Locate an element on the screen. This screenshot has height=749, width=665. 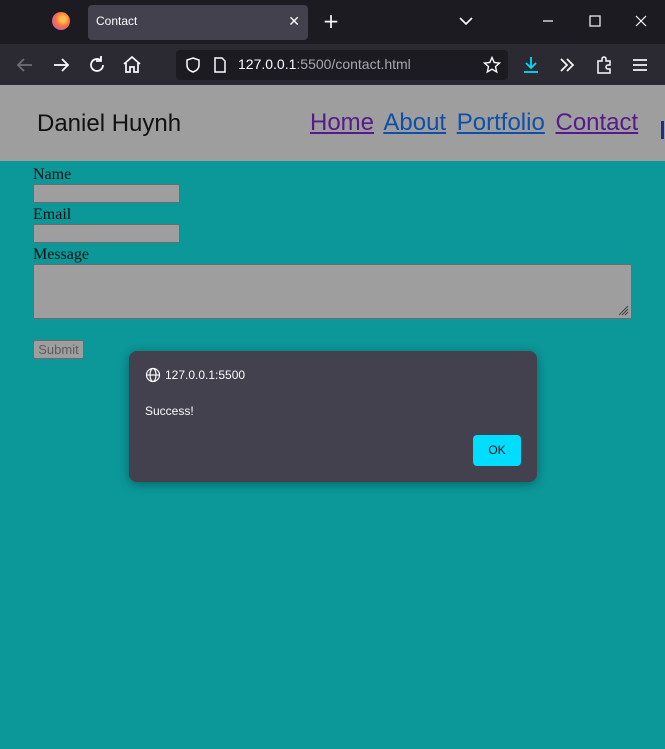
site-nav: Home About Portfolio Contact is located at coordinates (476, 123).